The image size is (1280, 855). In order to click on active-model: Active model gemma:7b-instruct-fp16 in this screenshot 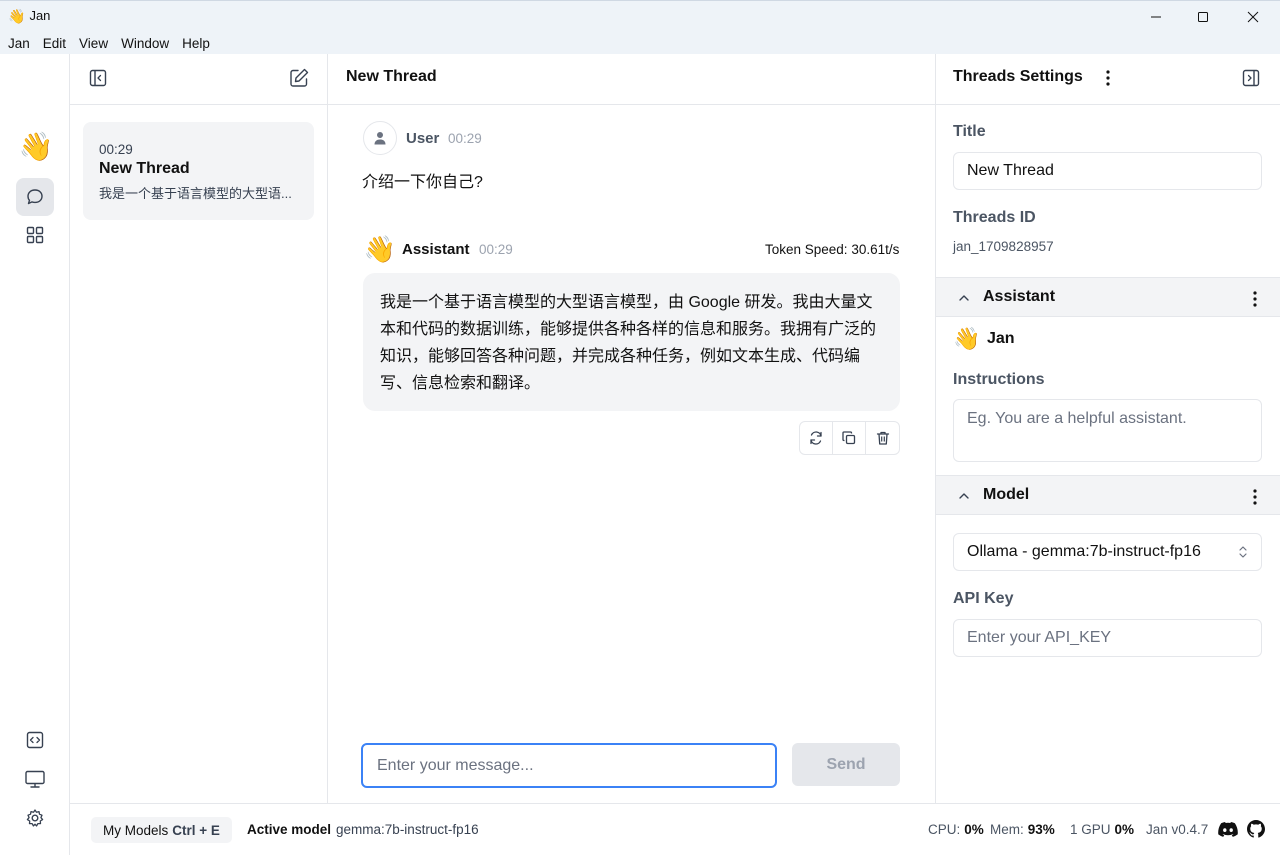, I will do `click(363, 829)`.